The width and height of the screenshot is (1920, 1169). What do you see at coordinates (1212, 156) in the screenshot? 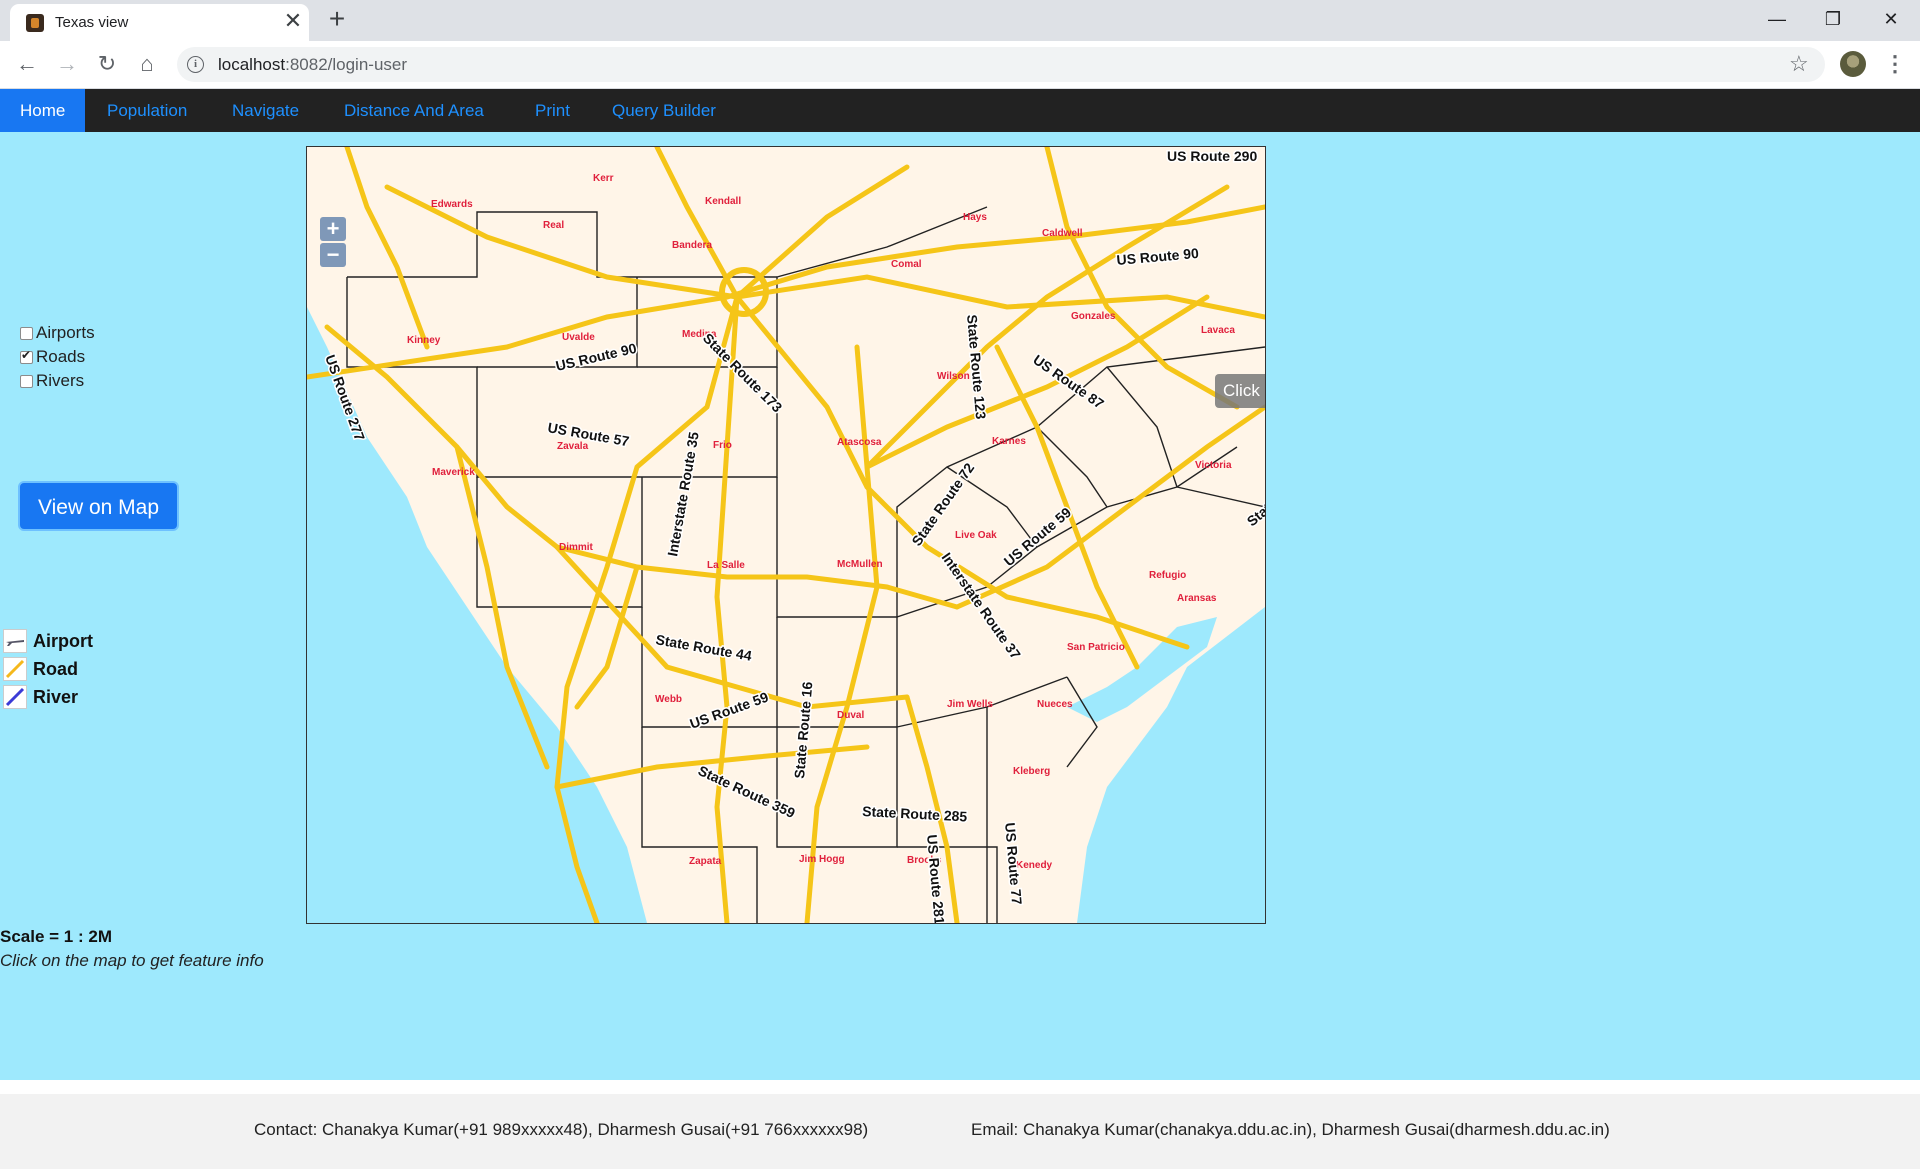
I see `route-label: US Route 290` at bounding box center [1212, 156].